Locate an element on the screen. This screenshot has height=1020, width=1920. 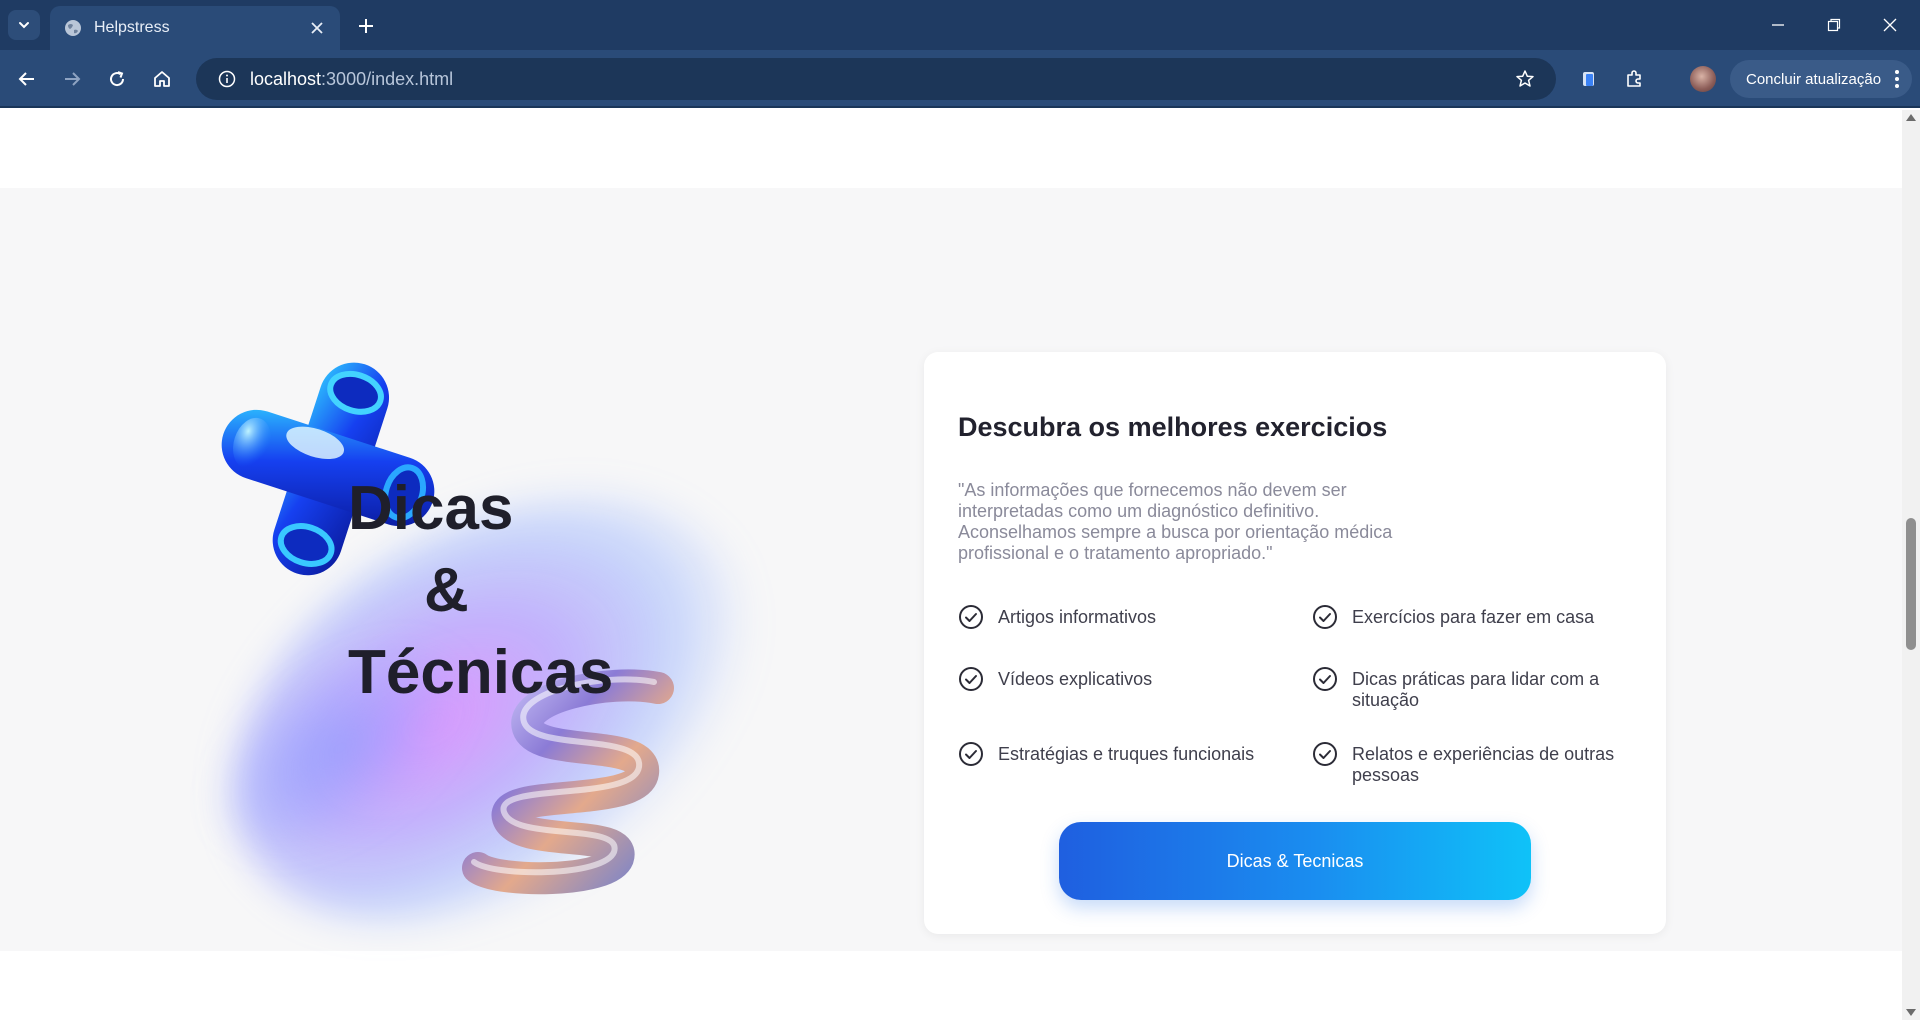
update-browser-button: Concluir atualização is located at coordinates (1821, 79).